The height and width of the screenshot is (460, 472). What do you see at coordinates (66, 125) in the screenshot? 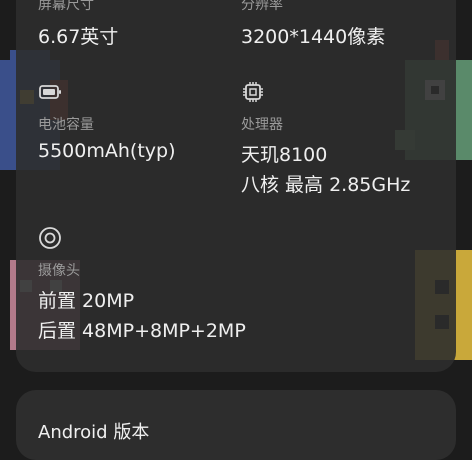
I see `battery-label: 电池容量` at bounding box center [66, 125].